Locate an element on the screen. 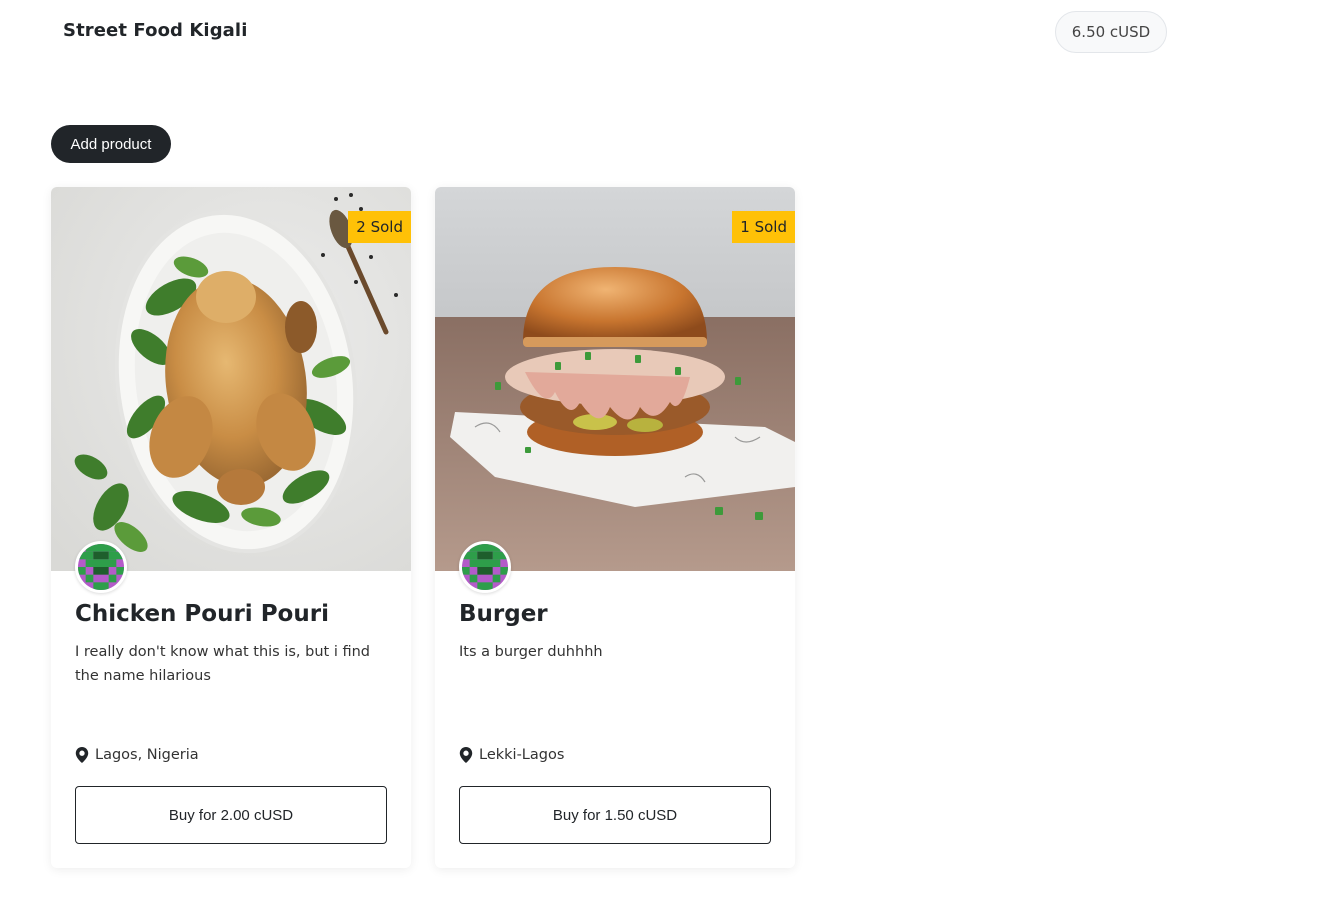  buy-button: Buy for 1.50 cUSD is located at coordinates (615, 815).